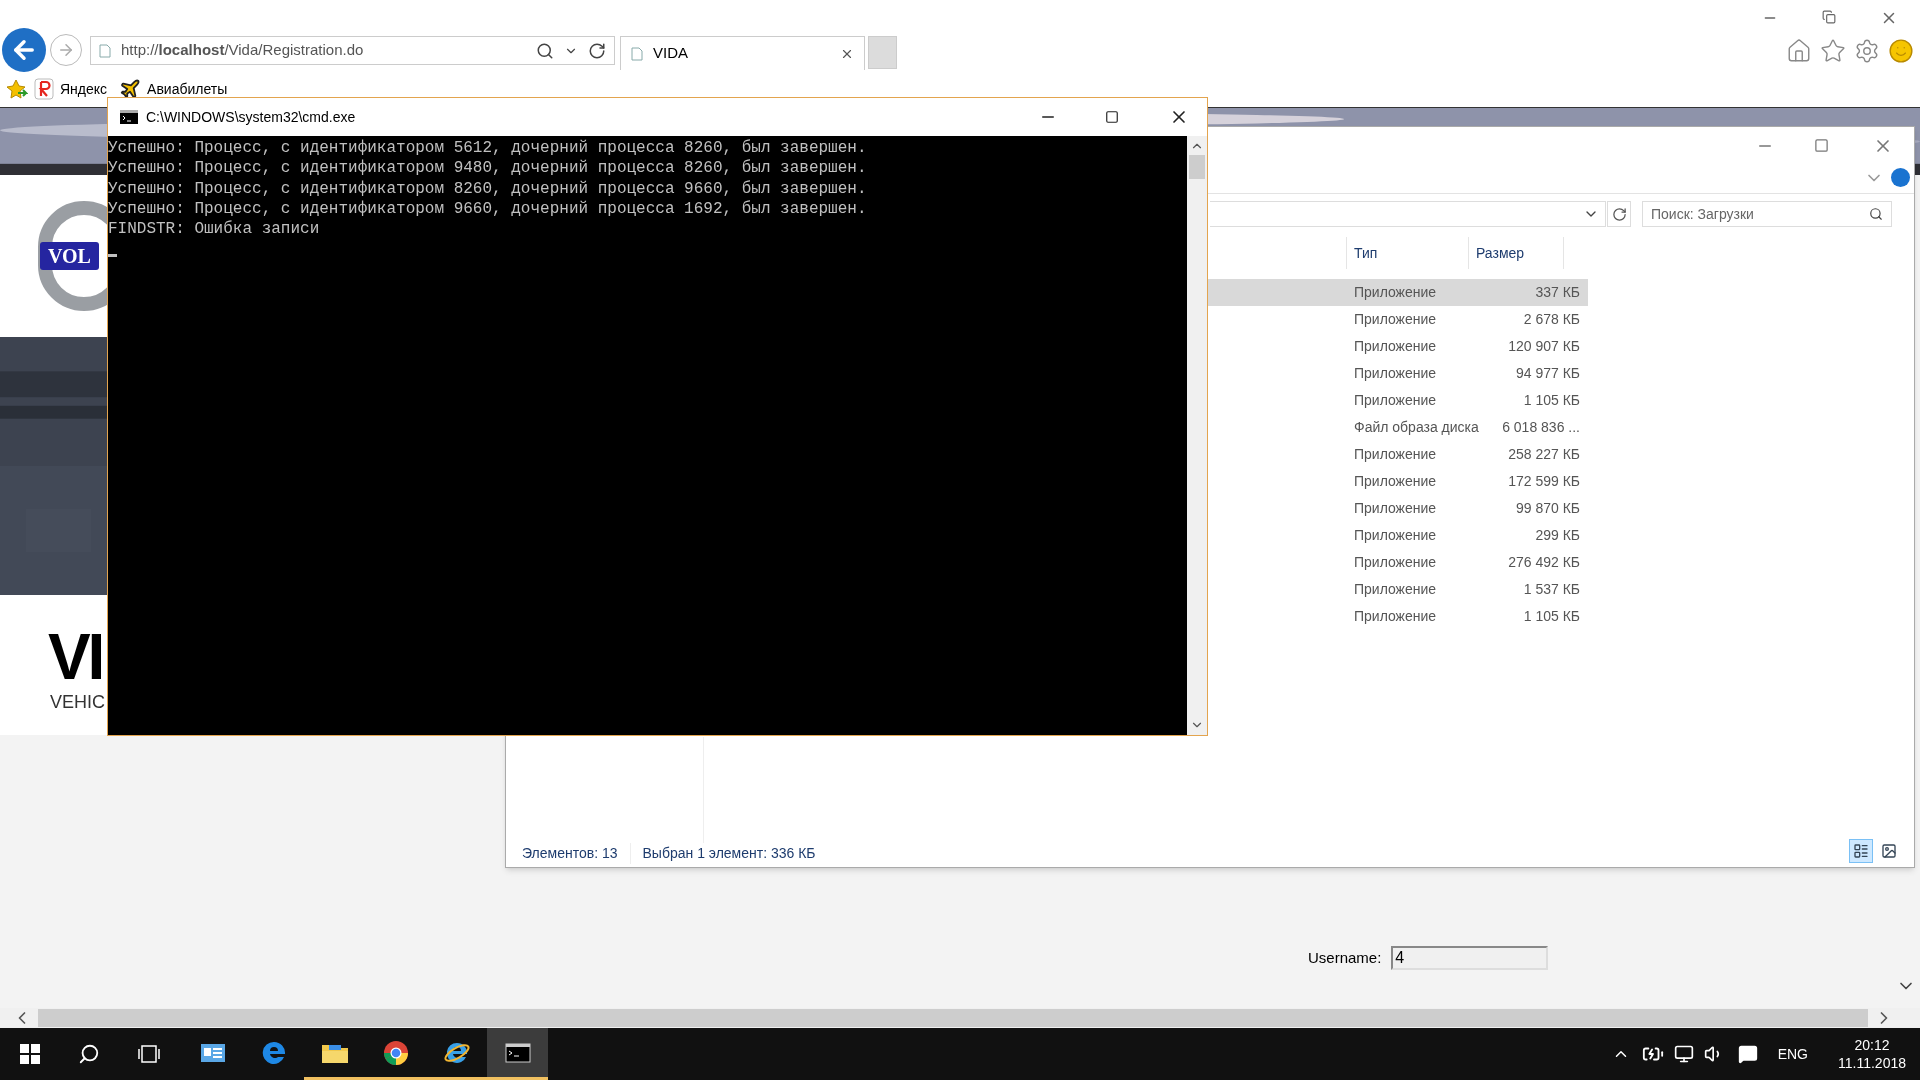  Describe the element at coordinates (1543, 454) in the screenshot. I see `size-cell-text: 258 227 КБ` at that location.